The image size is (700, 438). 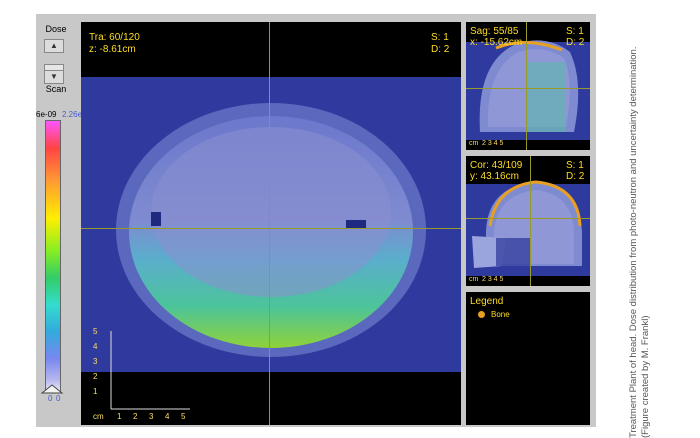 What do you see at coordinates (575, 42) in the screenshot?
I see `sagittal-doseset: D: 2` at bounding box center [575, 42].